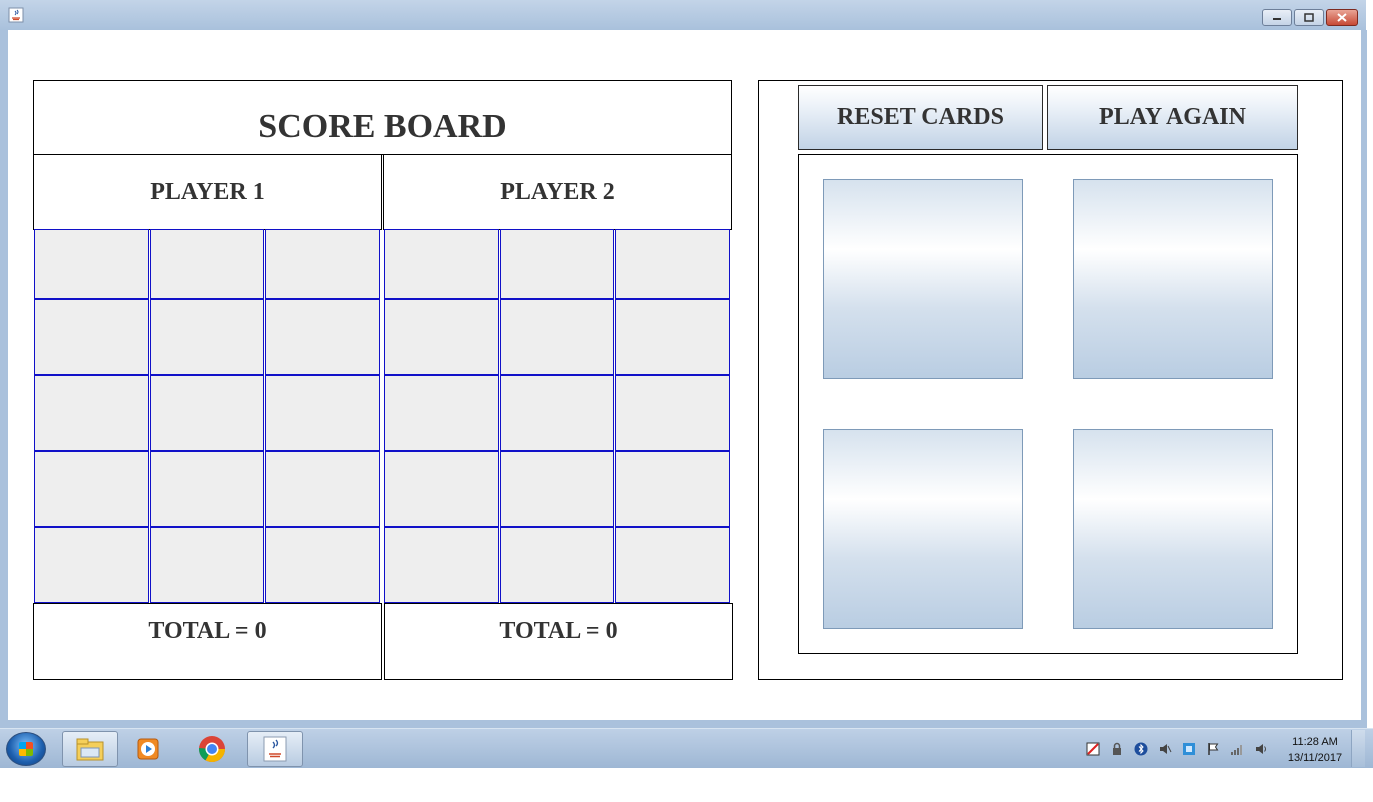 This screenshot has width=1373, height=802. What do you see at coordinates (1261, 749) in the screenshot?
I see `volume-icon` at bounding box center [1261, 749].